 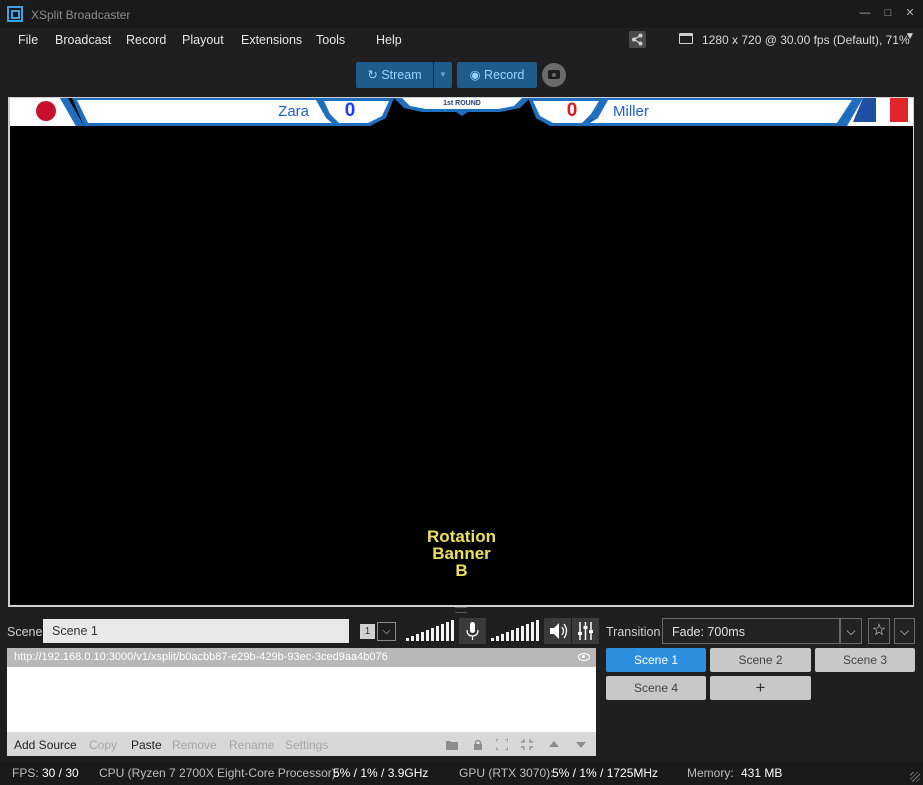 I want to click on resolution-selector: 1280 x 720 @ 30.00 fps (Default), 71%, so click(x=806, y=40).